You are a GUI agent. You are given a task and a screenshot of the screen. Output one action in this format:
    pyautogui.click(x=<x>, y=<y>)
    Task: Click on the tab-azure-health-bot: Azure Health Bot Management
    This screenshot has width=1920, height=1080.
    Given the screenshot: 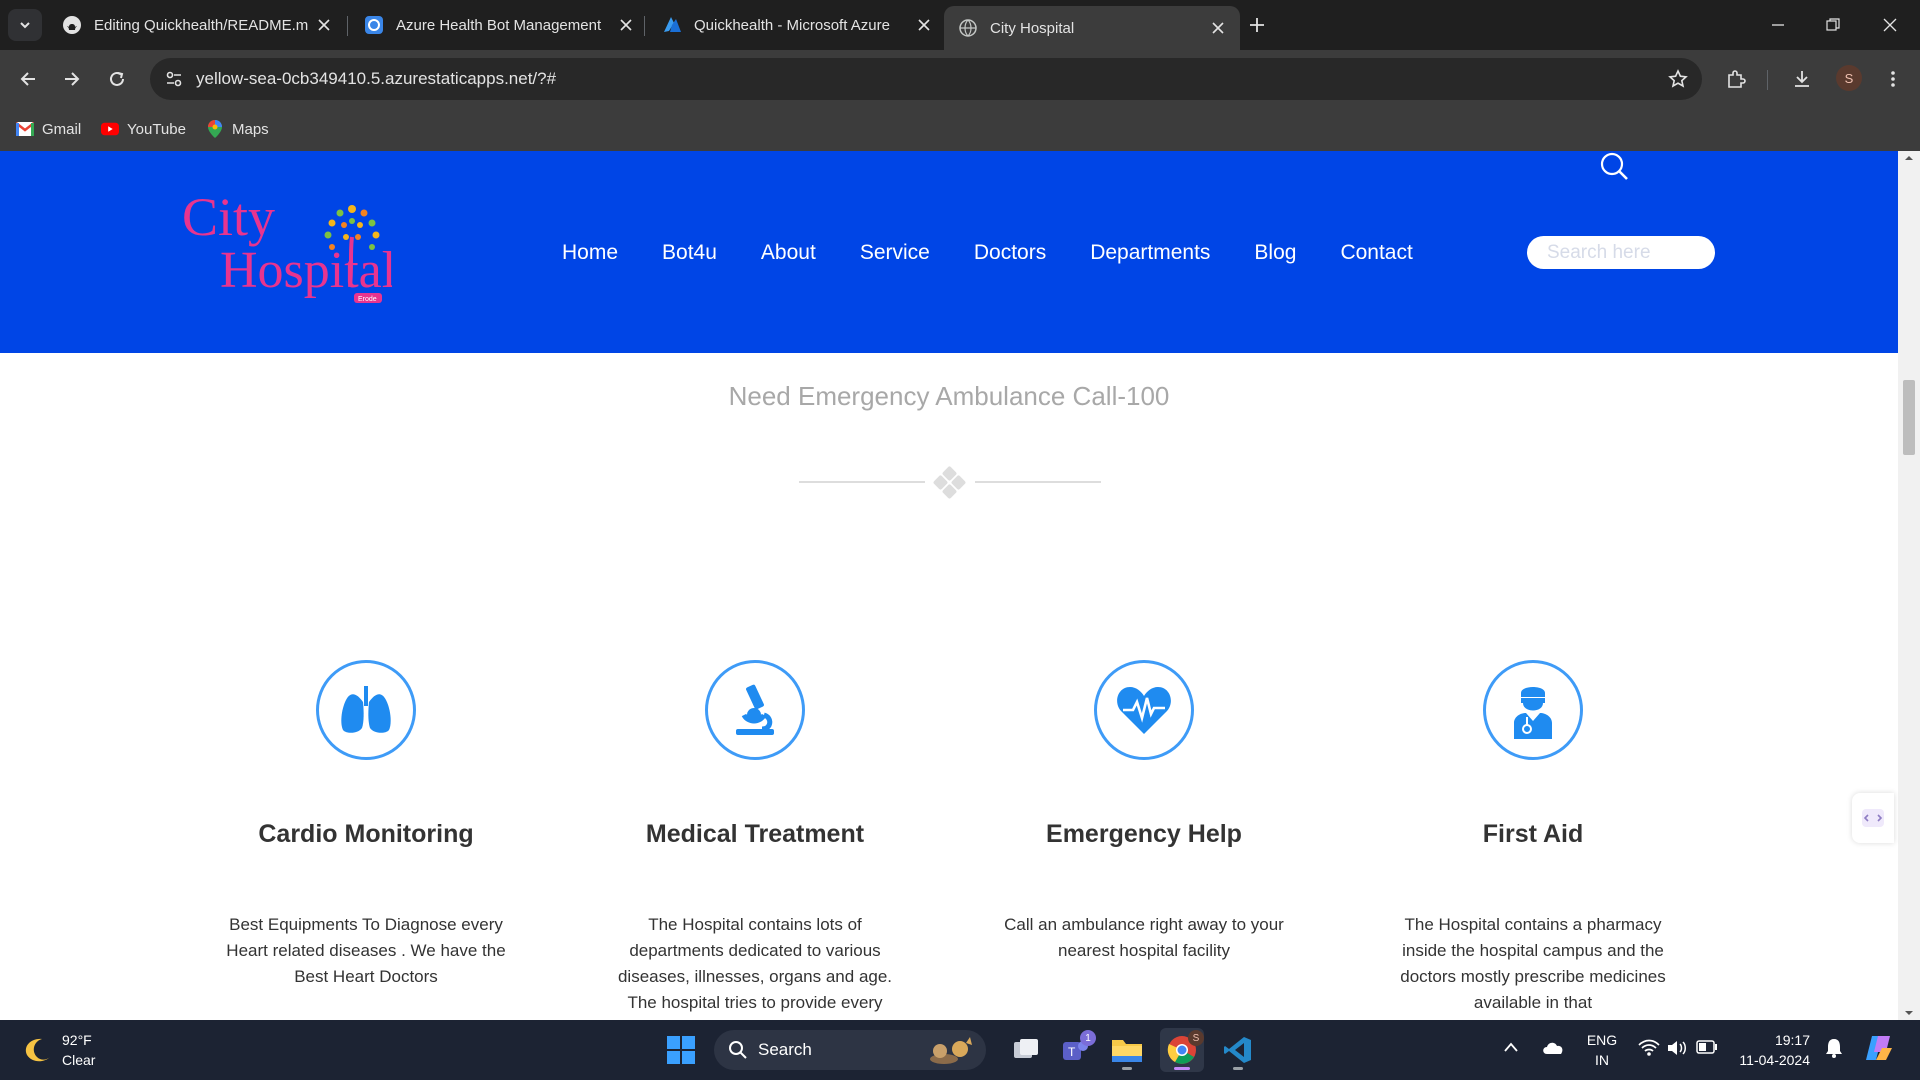 What is the action you would take?
    pyautogui.click(x=499, y=25)
    